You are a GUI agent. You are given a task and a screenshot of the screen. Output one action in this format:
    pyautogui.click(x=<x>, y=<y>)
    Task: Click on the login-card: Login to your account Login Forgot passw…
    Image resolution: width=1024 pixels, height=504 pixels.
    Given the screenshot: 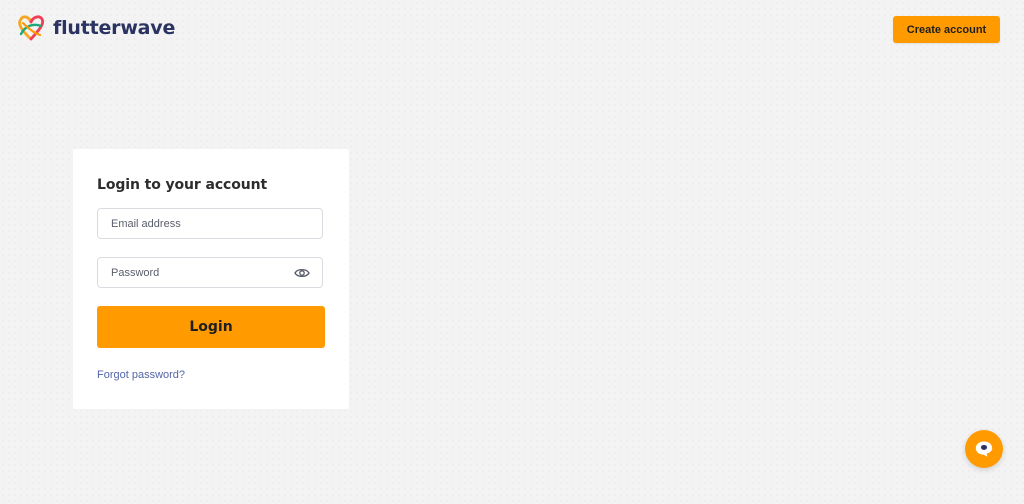 What is the action you would take?
    pyautogui.click(x=211, y=279)
    